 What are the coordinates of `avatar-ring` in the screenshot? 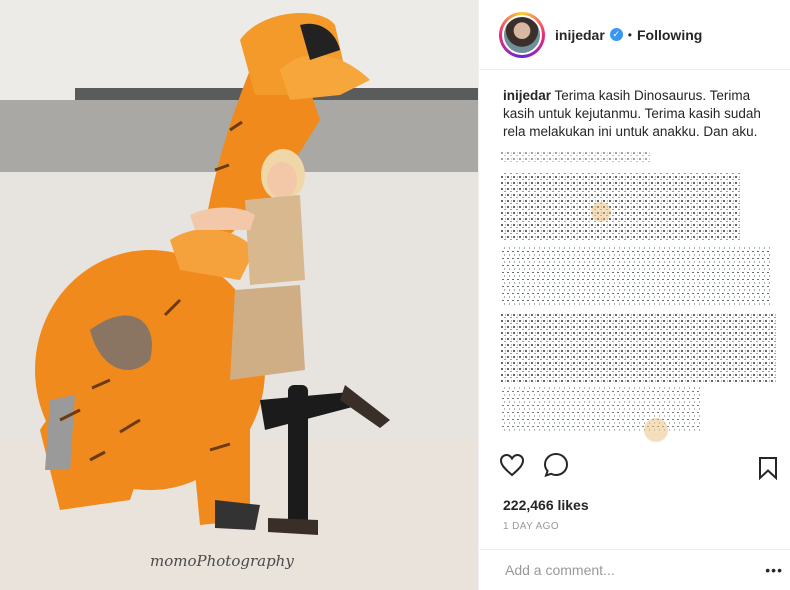 It's located at (522, 34).